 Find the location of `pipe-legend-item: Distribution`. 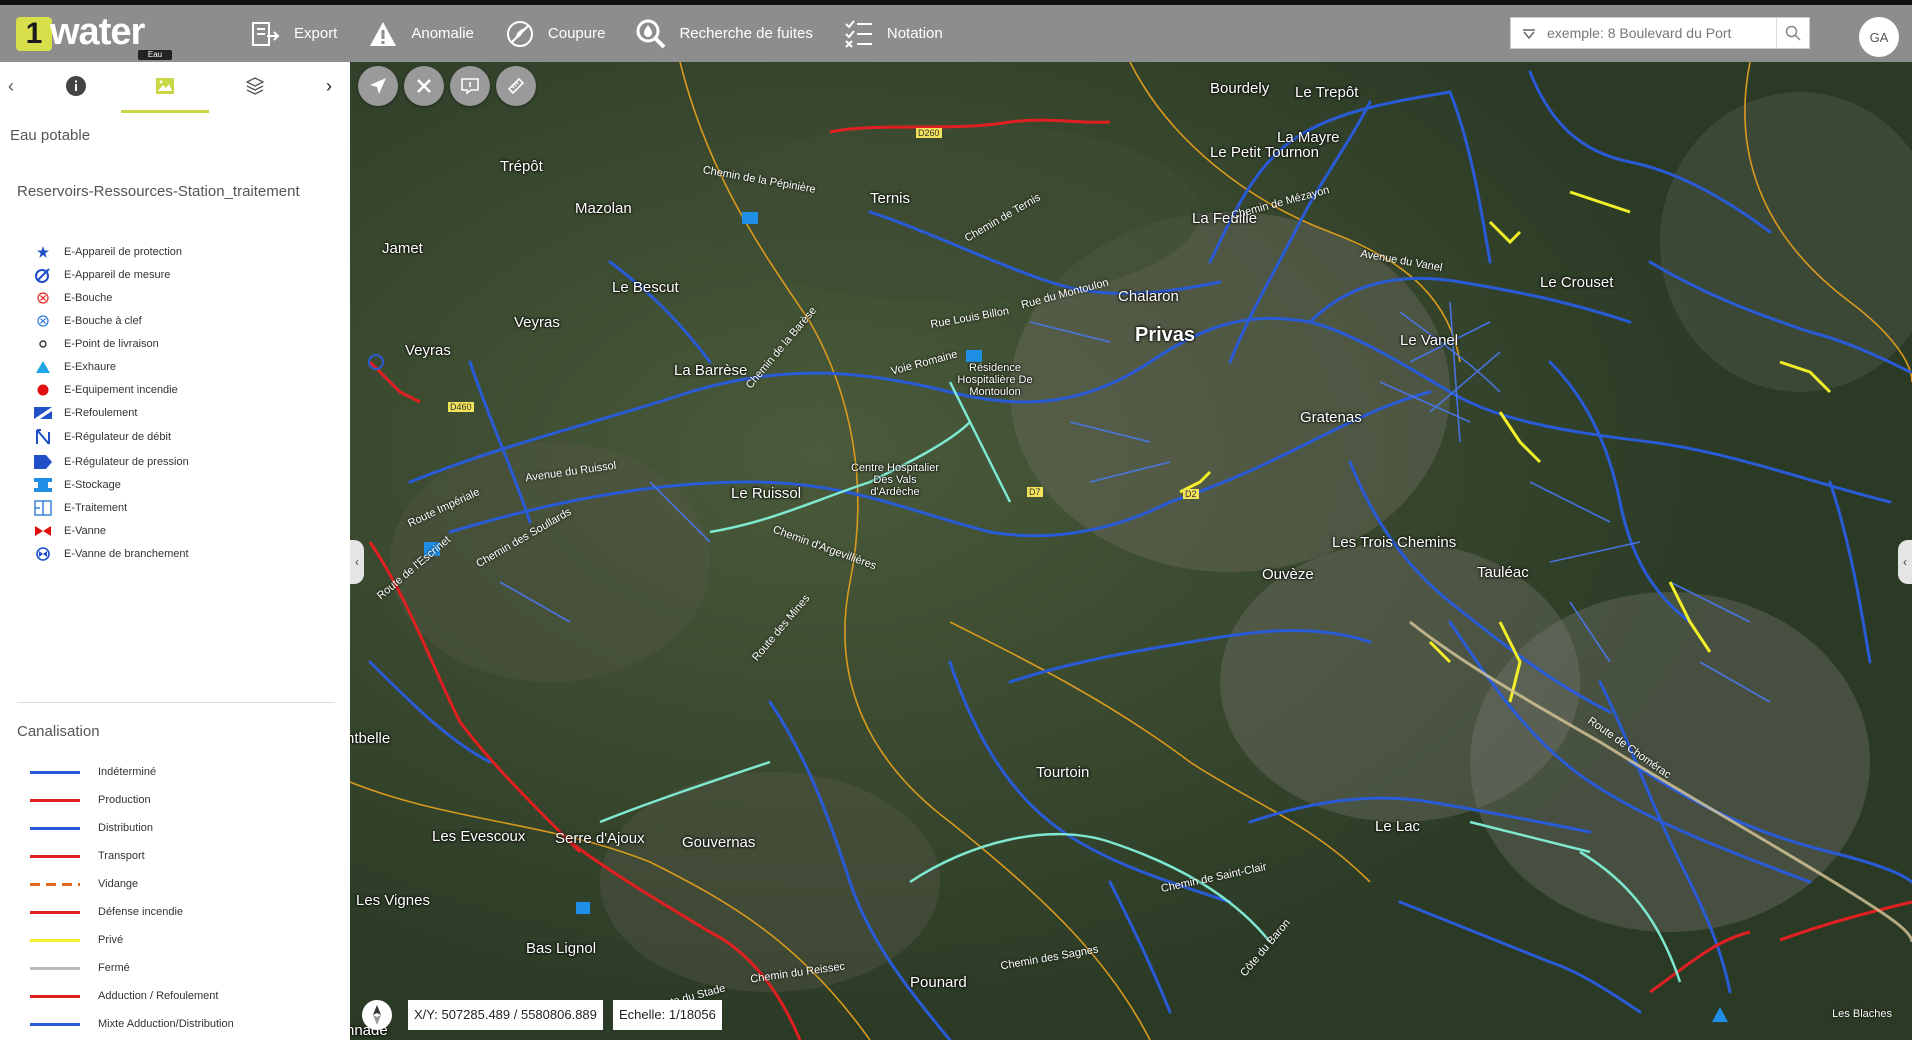

pipe-legend-item: Distribution is located at coordinates (91, 828).